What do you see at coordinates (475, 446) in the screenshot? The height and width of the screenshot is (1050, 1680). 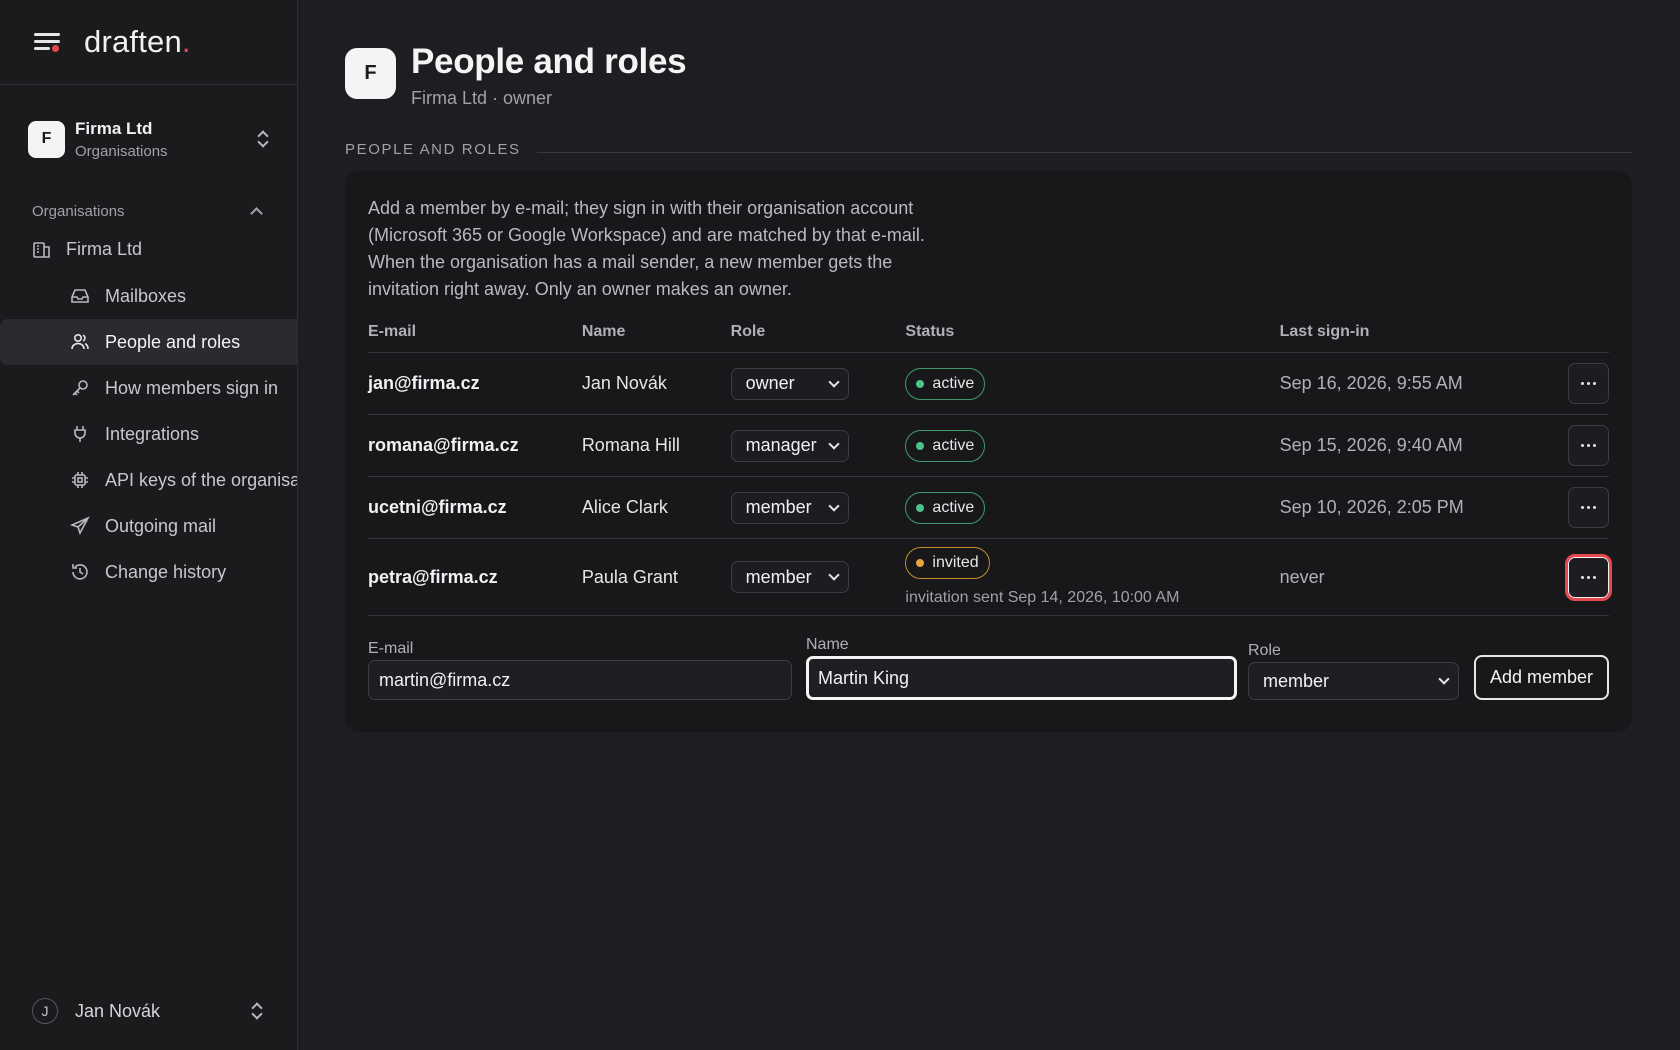 I see `member-email: romana@firma.cz` at bounding box center [475, 446].